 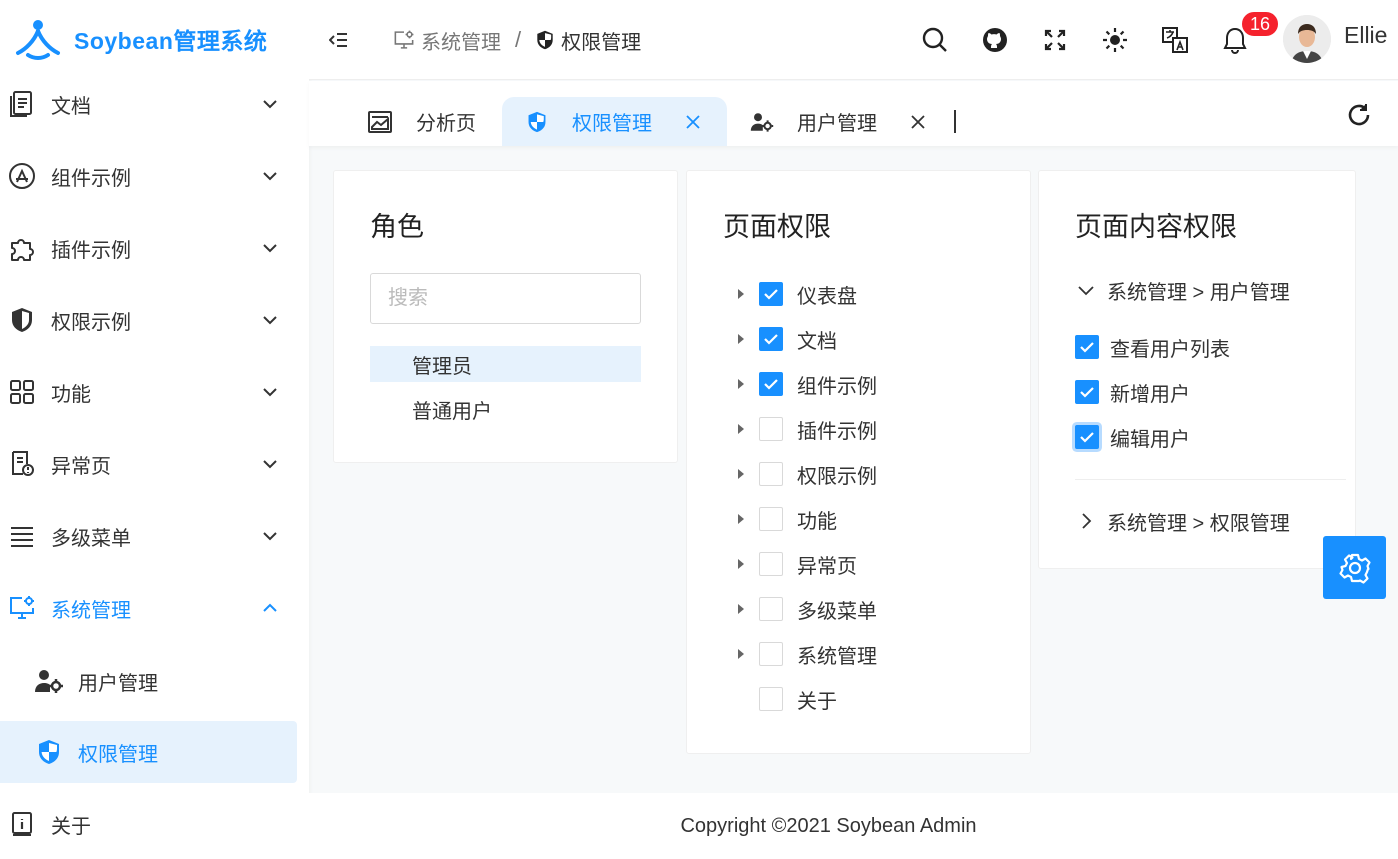 I want to click on permission-group-permission-management: 系统管理 > 权限管理, so click(x=1182, y=521).